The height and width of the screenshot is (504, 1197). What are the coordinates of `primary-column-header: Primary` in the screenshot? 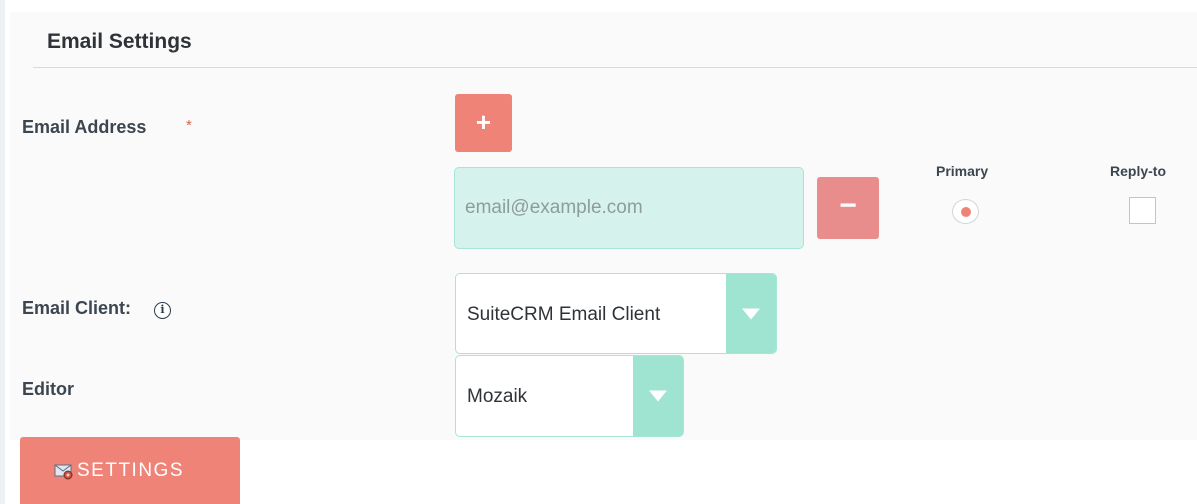 It's located at (962, 171).